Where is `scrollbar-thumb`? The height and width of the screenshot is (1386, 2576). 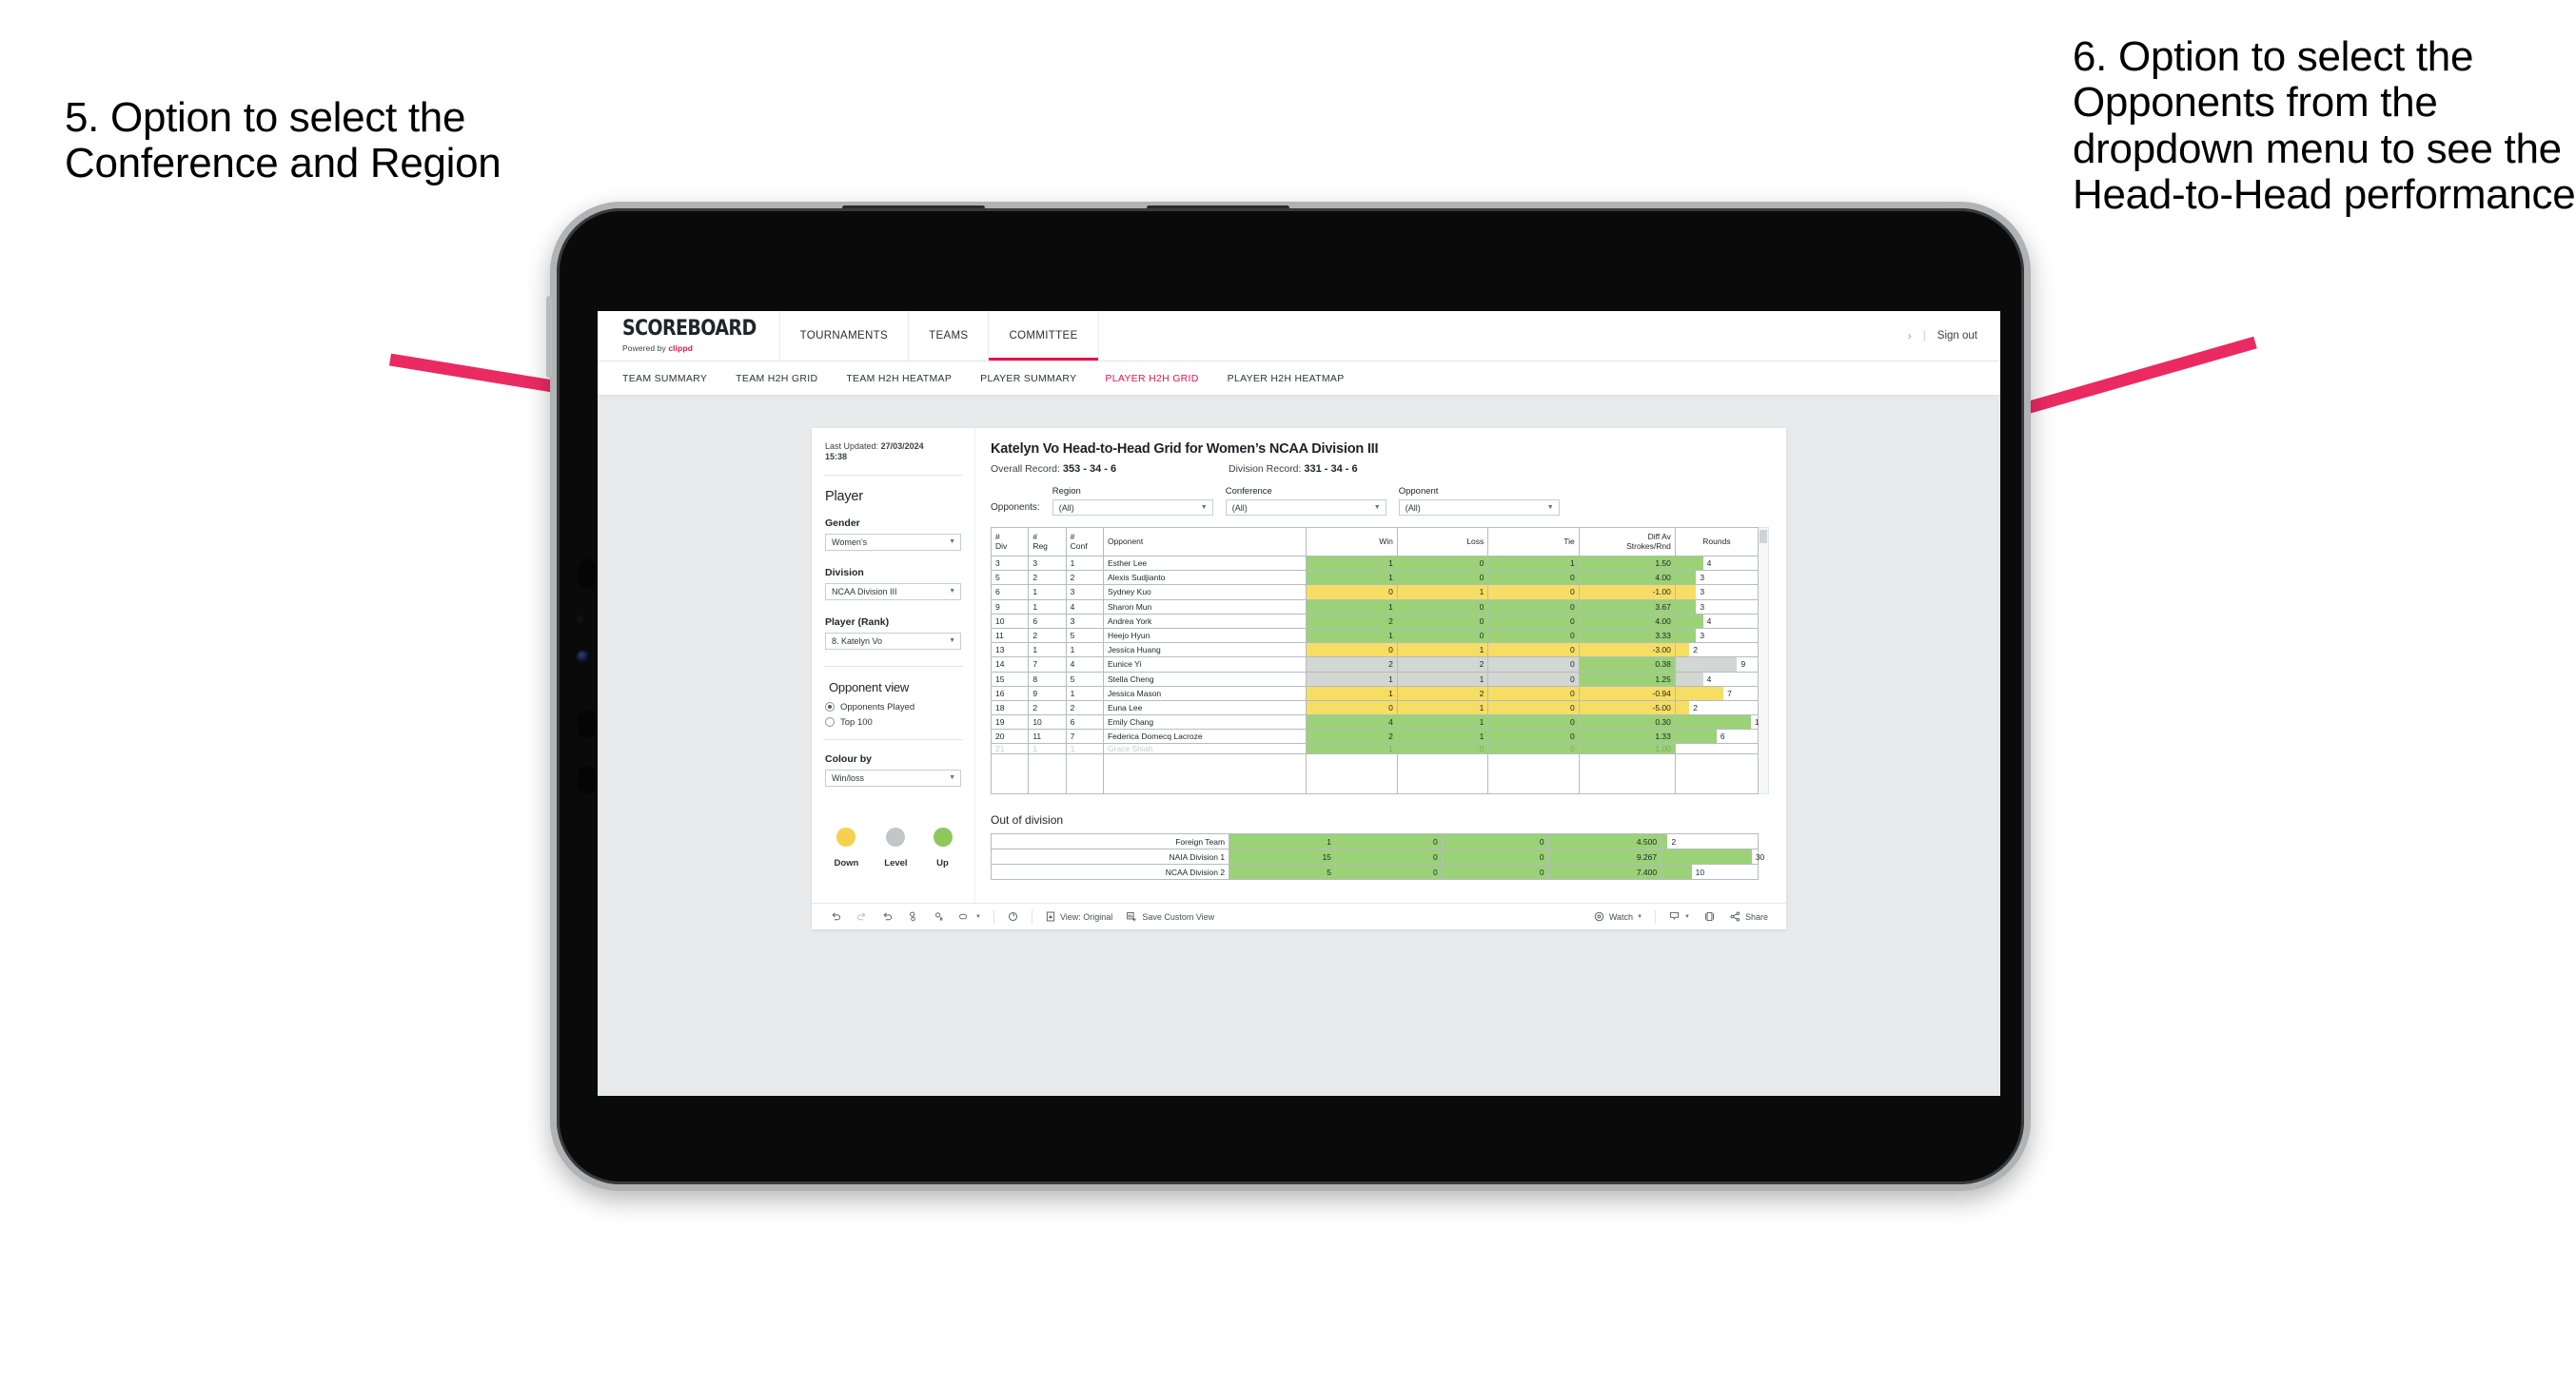 scrollbar-thumb is located at coordinates (1763, 536).